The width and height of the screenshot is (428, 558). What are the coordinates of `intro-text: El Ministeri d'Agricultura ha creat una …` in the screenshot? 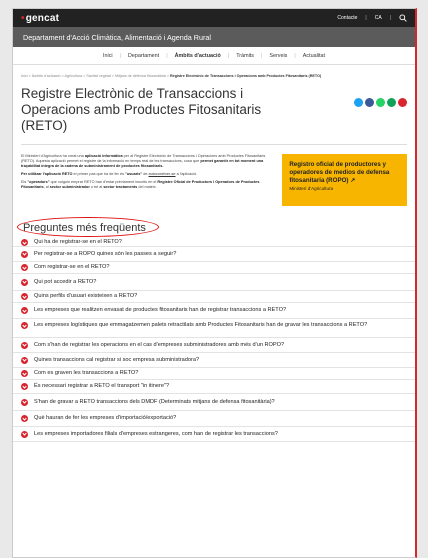 It's located at (143, 172).